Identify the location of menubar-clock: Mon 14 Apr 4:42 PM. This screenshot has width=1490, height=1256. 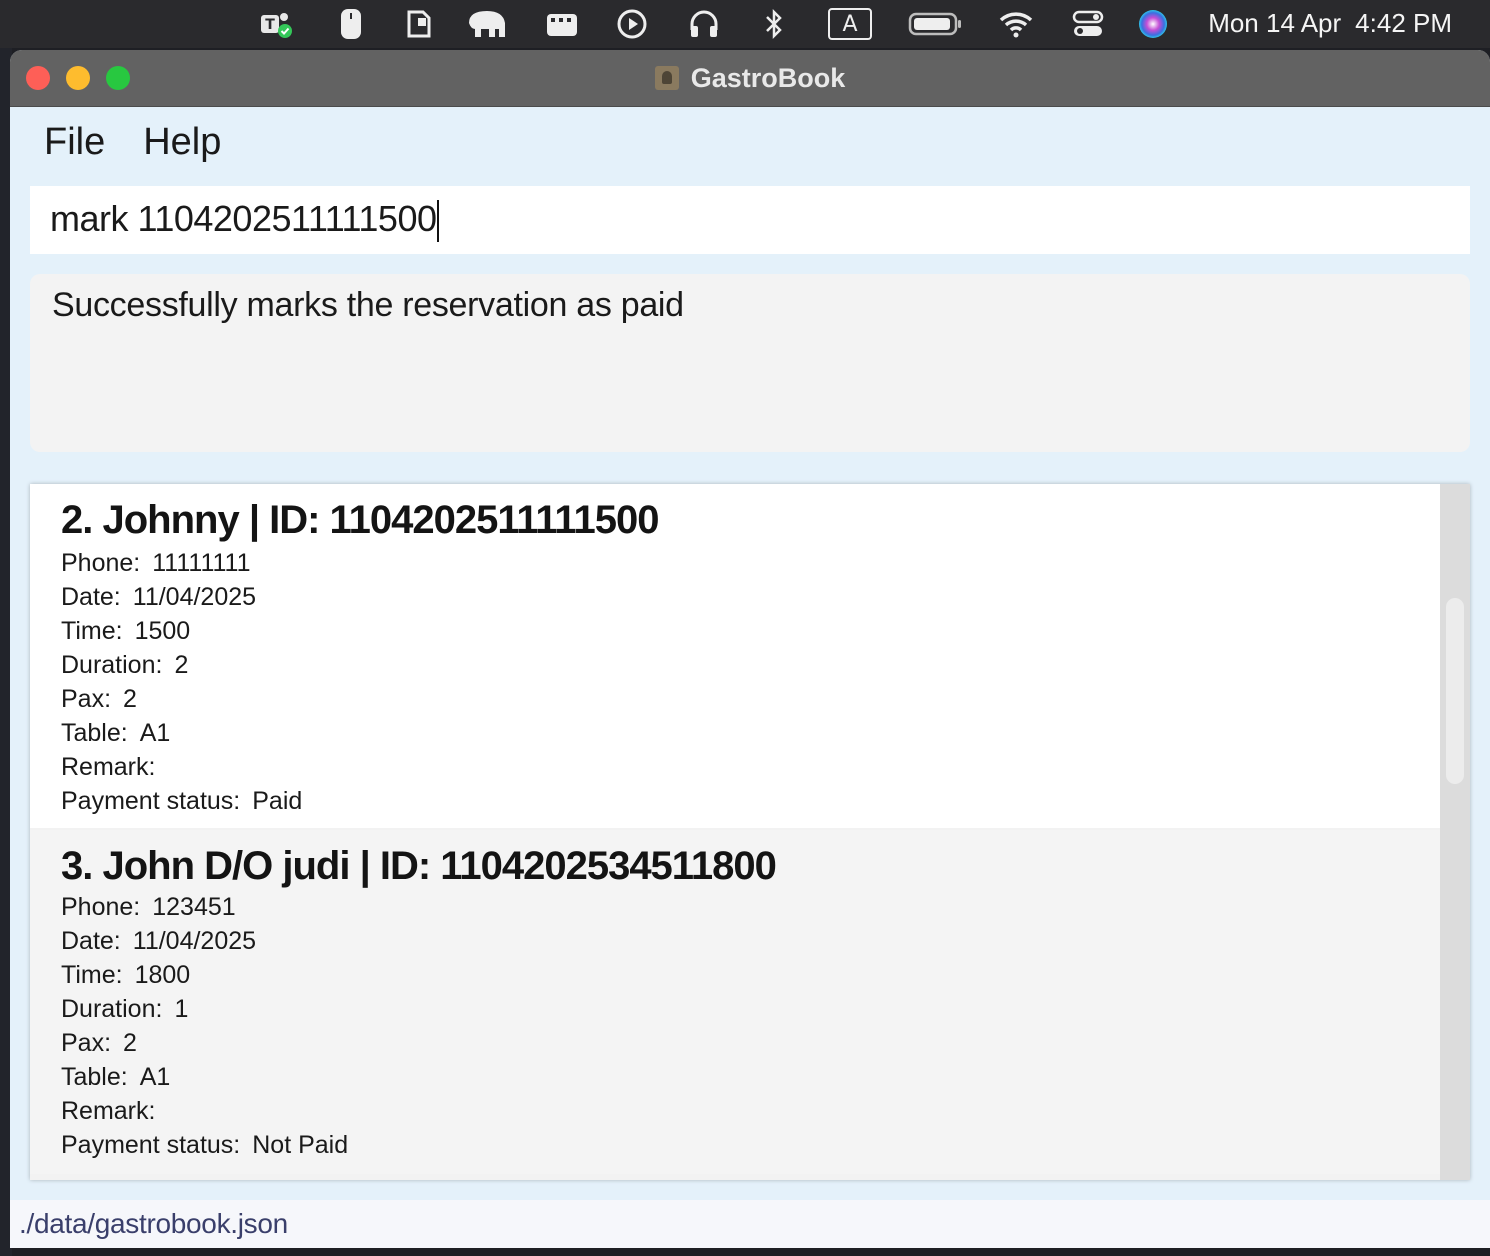
(1325, 23).